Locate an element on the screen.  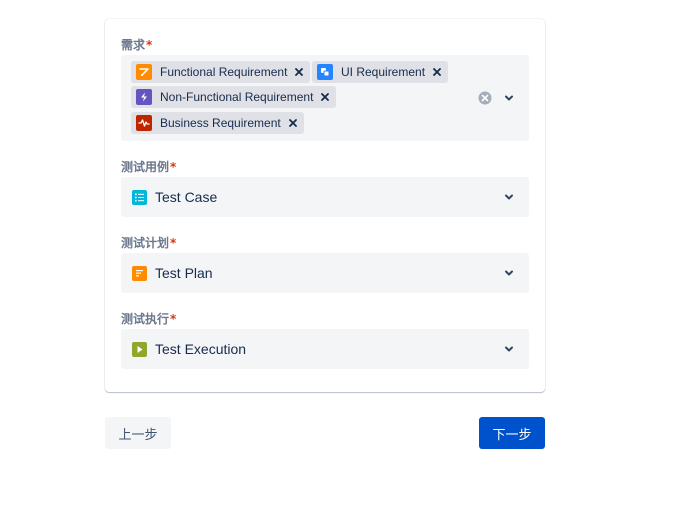
ui-requirement-icon is located at coordinates (325, 72).